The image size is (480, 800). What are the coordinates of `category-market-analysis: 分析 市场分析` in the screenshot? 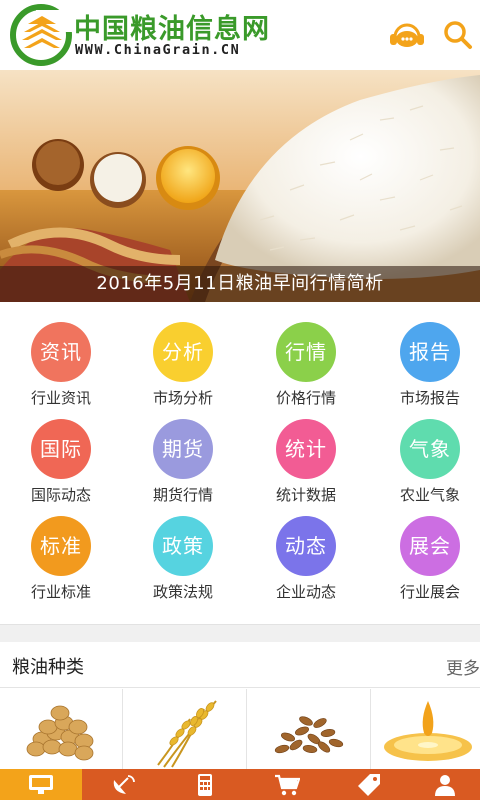 It's located at (182, 354).